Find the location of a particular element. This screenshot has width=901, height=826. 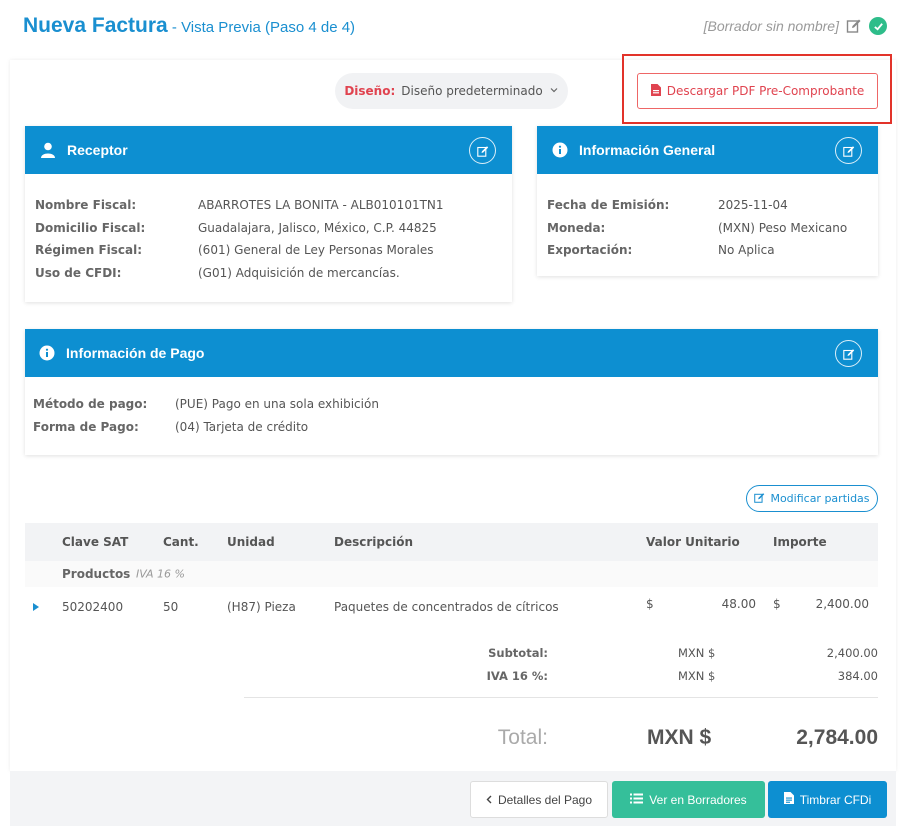

group-tax: IVA 16 % is located at coordinates (160, 574).